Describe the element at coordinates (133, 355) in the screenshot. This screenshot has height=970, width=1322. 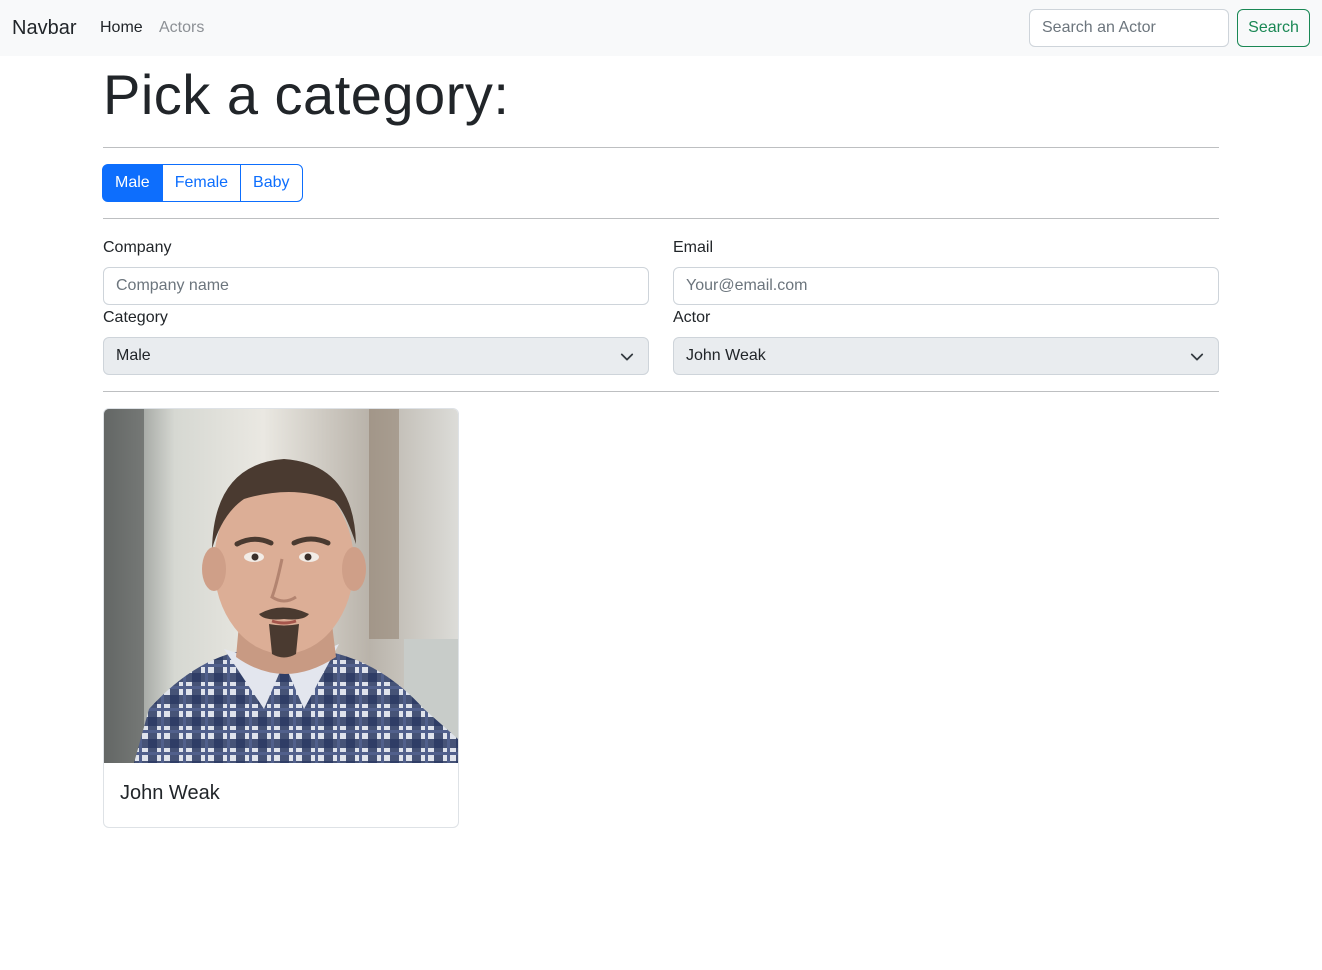
I see `category-select-value: Male` at that location.